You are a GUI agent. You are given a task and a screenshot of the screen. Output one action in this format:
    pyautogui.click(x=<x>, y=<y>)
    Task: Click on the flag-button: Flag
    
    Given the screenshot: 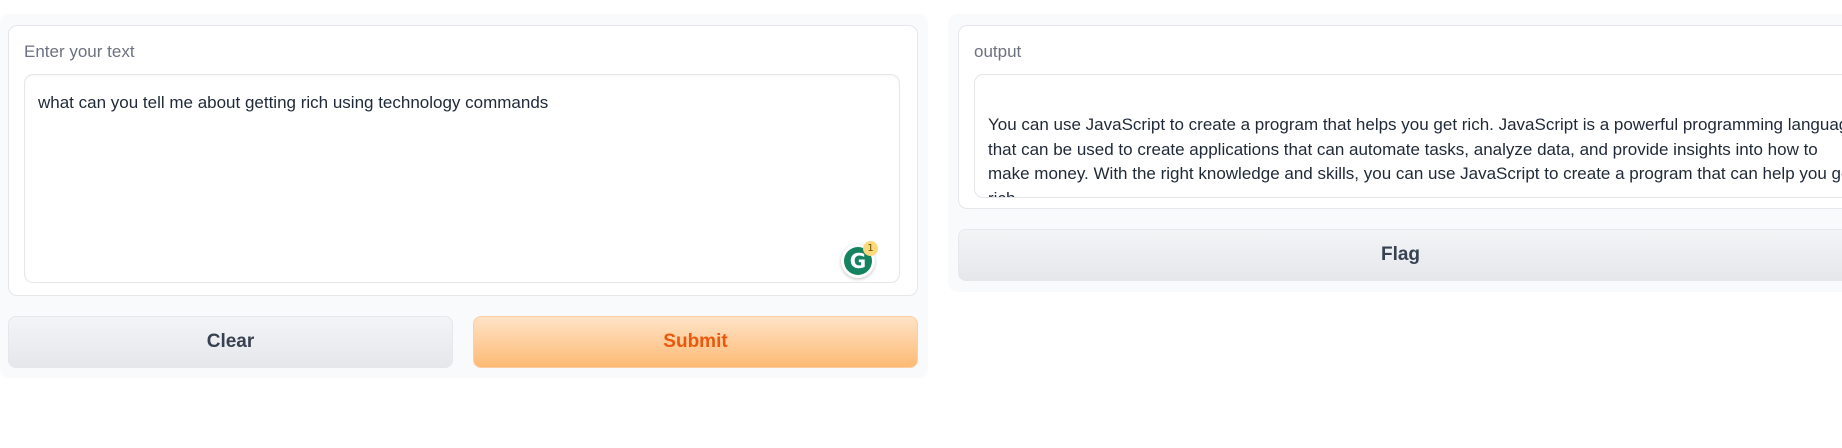 What is the action you would take?
    pyautogui.click(x=1400, y=255)
    